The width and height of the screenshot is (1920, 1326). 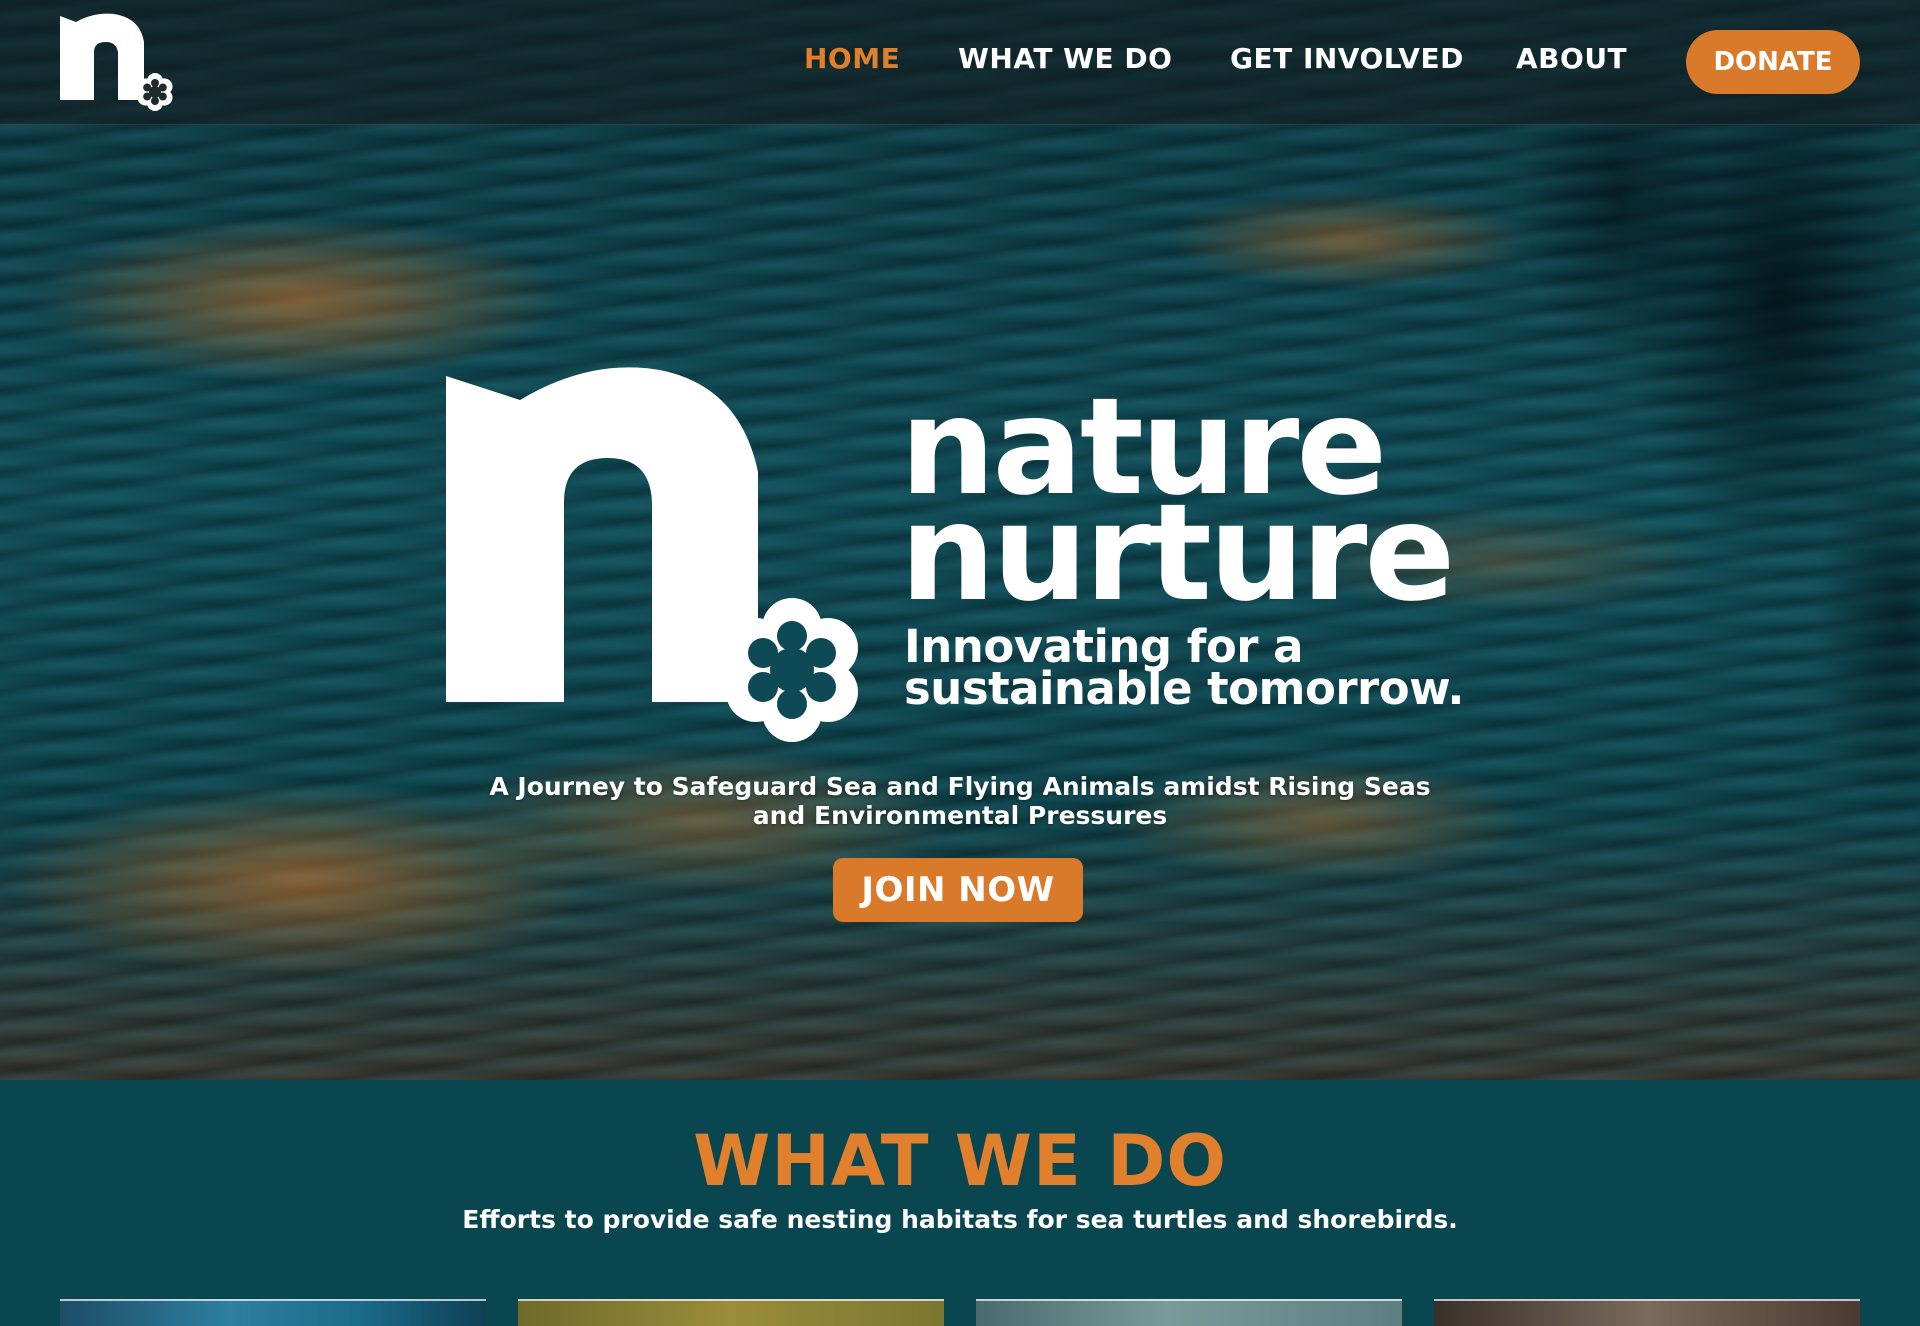 What do you see at coordinates (1184, 688) in the screenshot?
I see `tagline-line2: sustainable tomorrow.` at bounding box center [1184, 688].